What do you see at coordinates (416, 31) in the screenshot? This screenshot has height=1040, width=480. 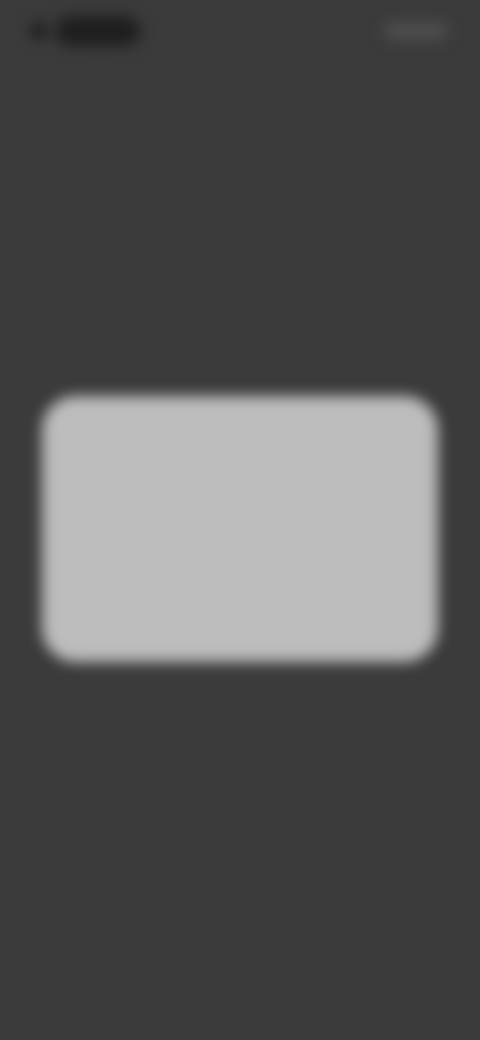 I see `status-right-icon` at bounding box center [416, 31].